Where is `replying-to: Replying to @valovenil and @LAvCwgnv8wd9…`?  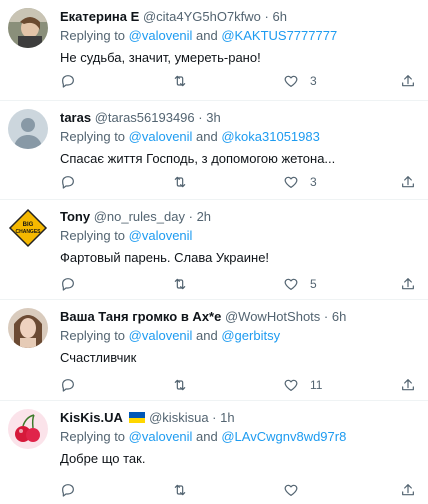
replying-to: Replying to @valovenil and @LAvCwgnv8wd9… is located at coordinates (240, 437).